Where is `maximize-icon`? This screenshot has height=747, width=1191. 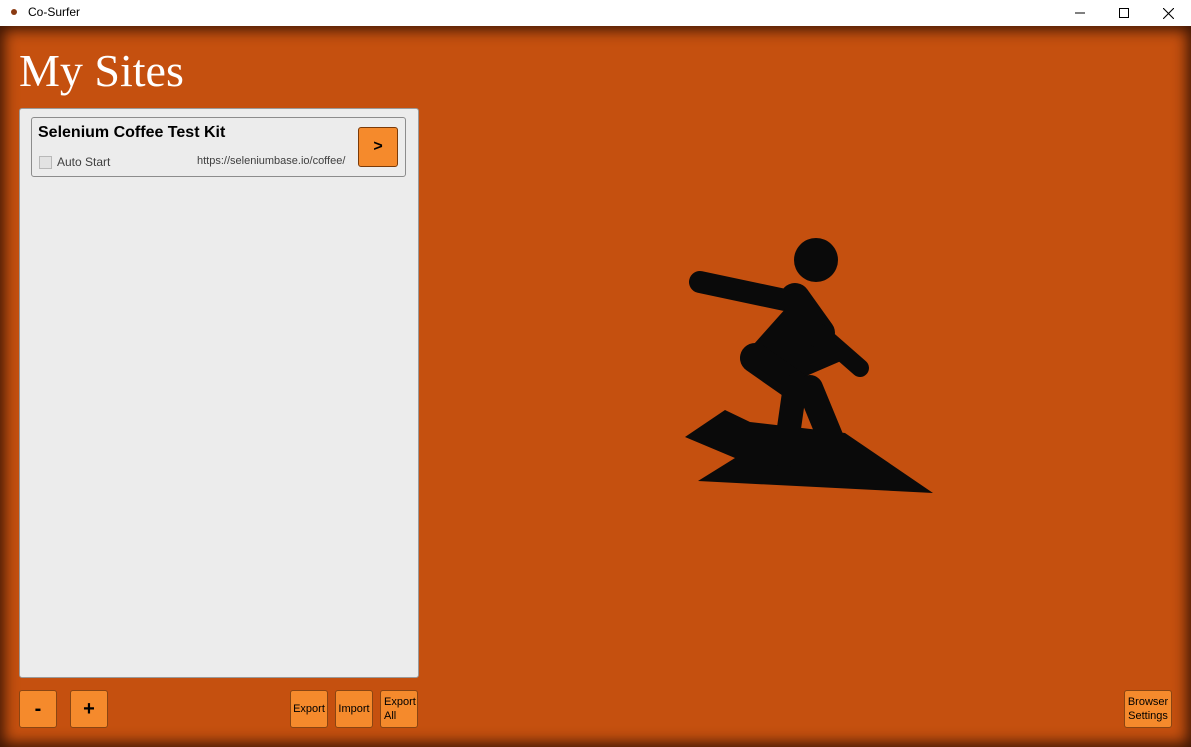
maximize-icon is located at coordinates (1124, 13).